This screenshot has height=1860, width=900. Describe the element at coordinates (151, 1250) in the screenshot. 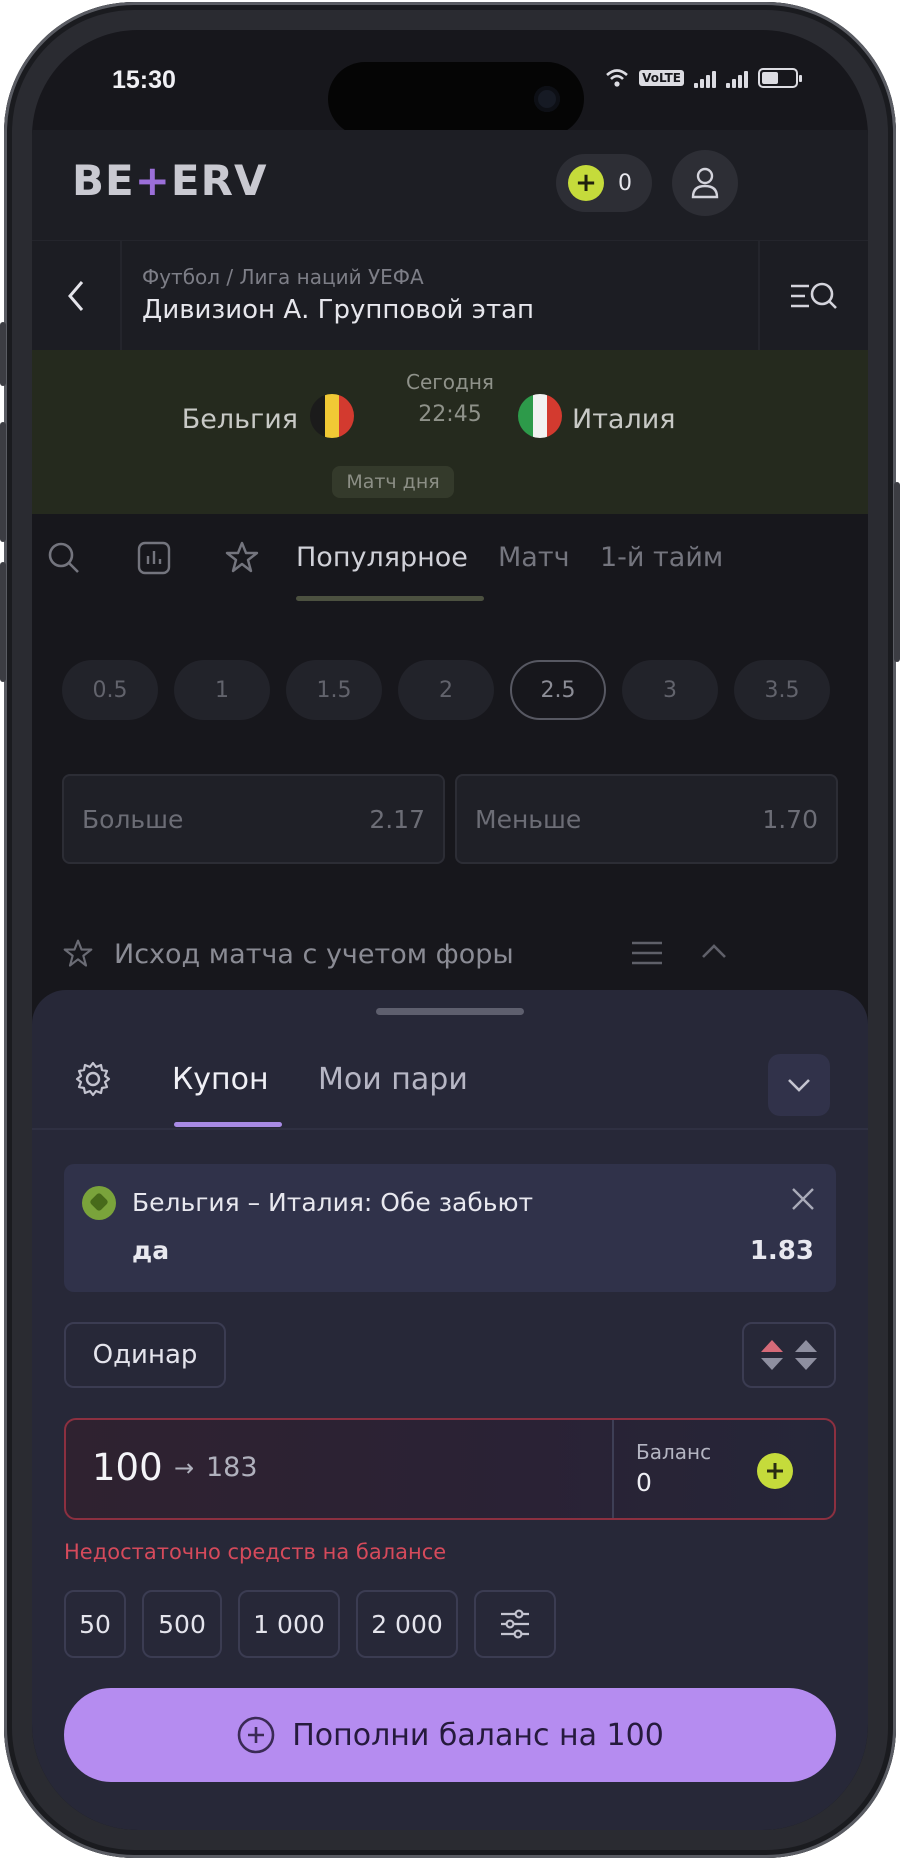

I see `bet-selection: да` at that location.